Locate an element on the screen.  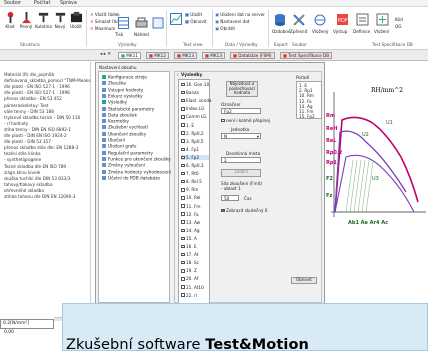
results-list-item: 13. Aw is located at coordinates (190, 222).